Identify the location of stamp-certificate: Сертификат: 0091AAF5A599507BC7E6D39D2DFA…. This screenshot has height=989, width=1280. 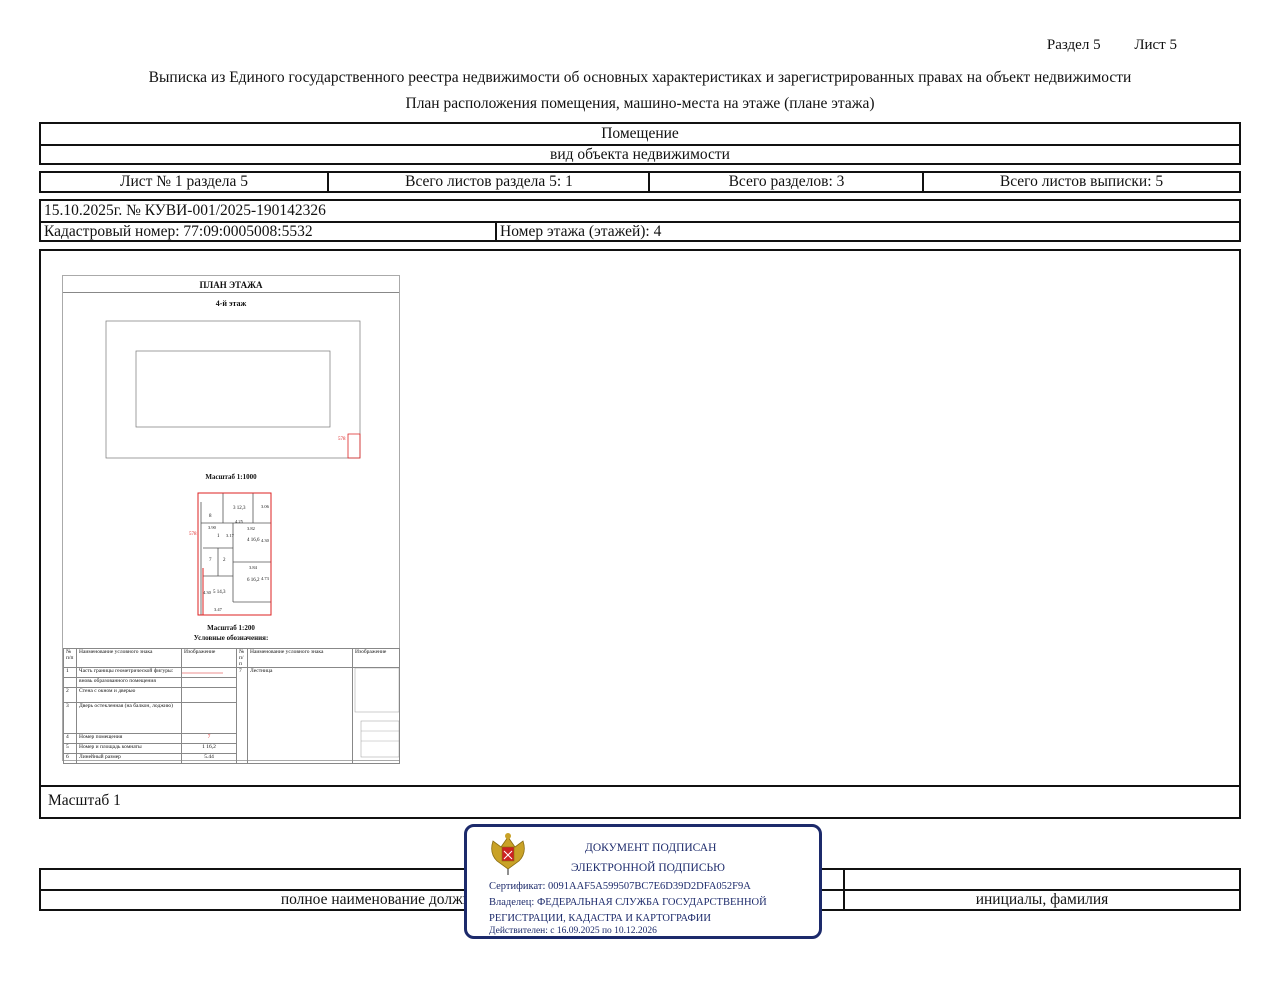
(620, 886).